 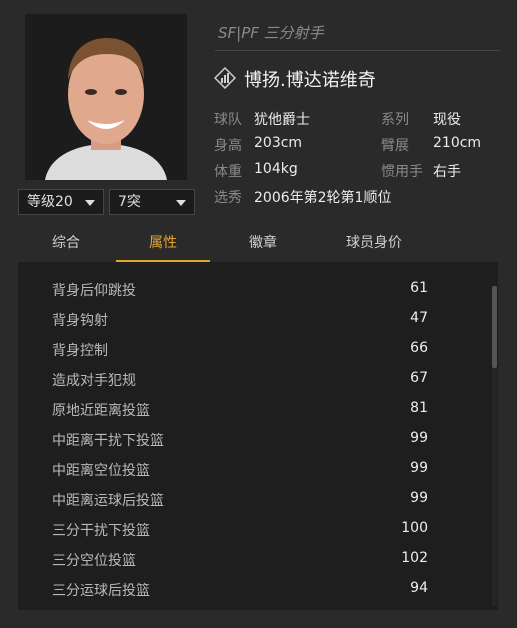 I want to click on attribute-name: 背身控制, so click(x=80, y=351).